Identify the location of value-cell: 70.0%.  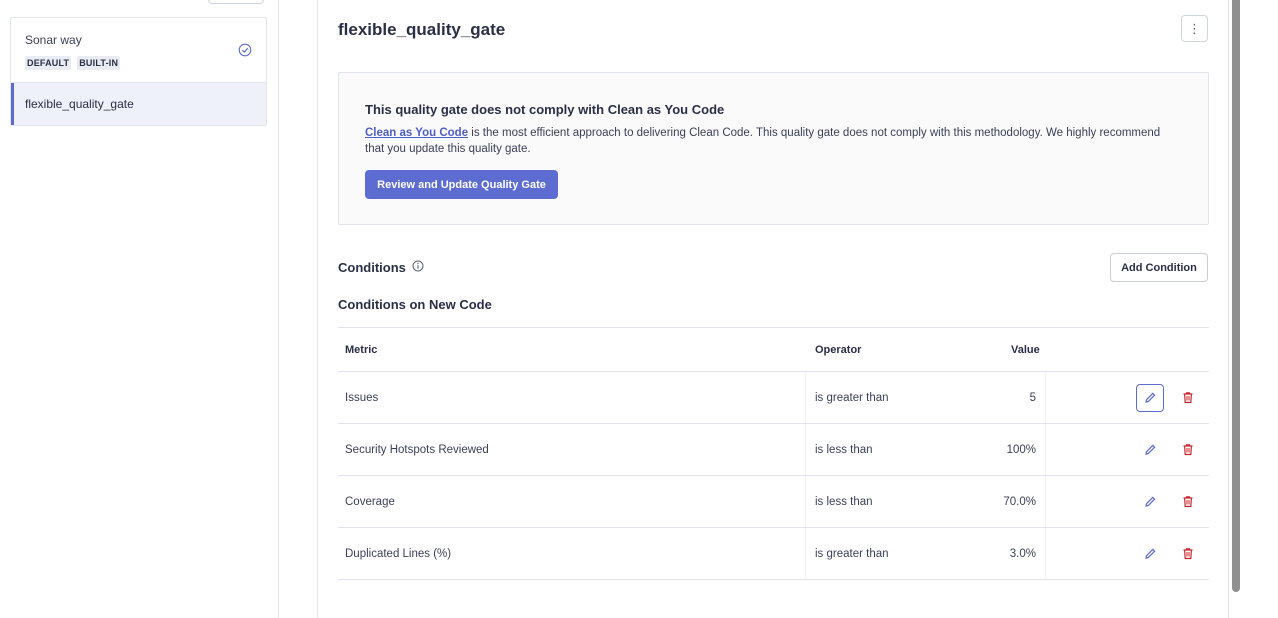
(1019, 501).